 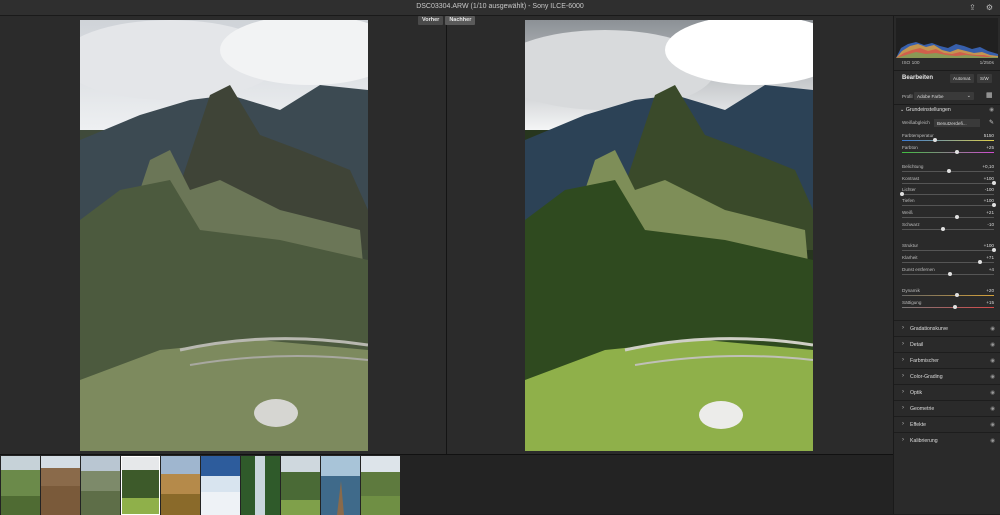 What do you see at coordinates (984, 78) in the screenshot?
I see `bw-button: S/W` at bounding box center [984, 78].